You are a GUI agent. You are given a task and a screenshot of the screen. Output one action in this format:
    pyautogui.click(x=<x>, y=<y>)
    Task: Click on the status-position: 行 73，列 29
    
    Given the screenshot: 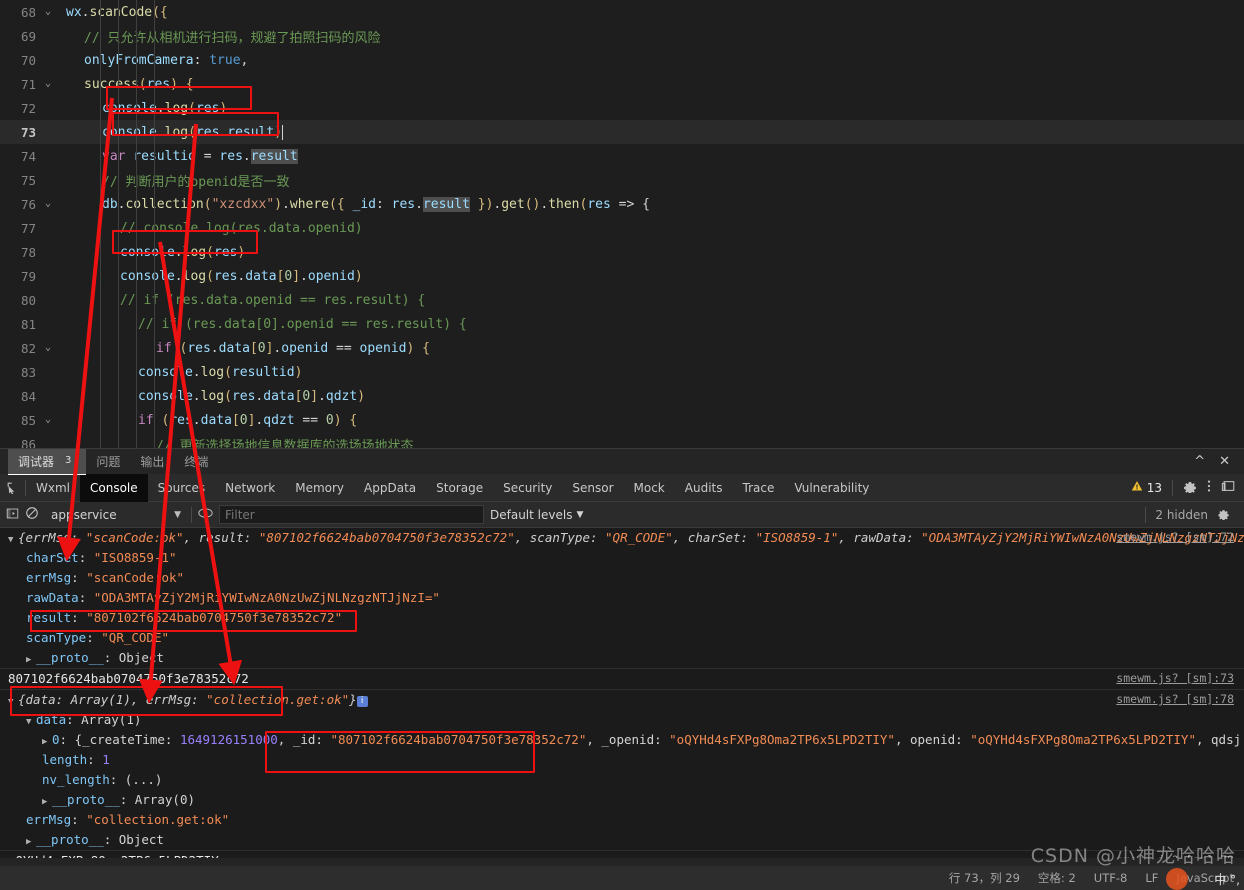 What is the action you would take?
    pyautogui.click(x=984, y=878)
    